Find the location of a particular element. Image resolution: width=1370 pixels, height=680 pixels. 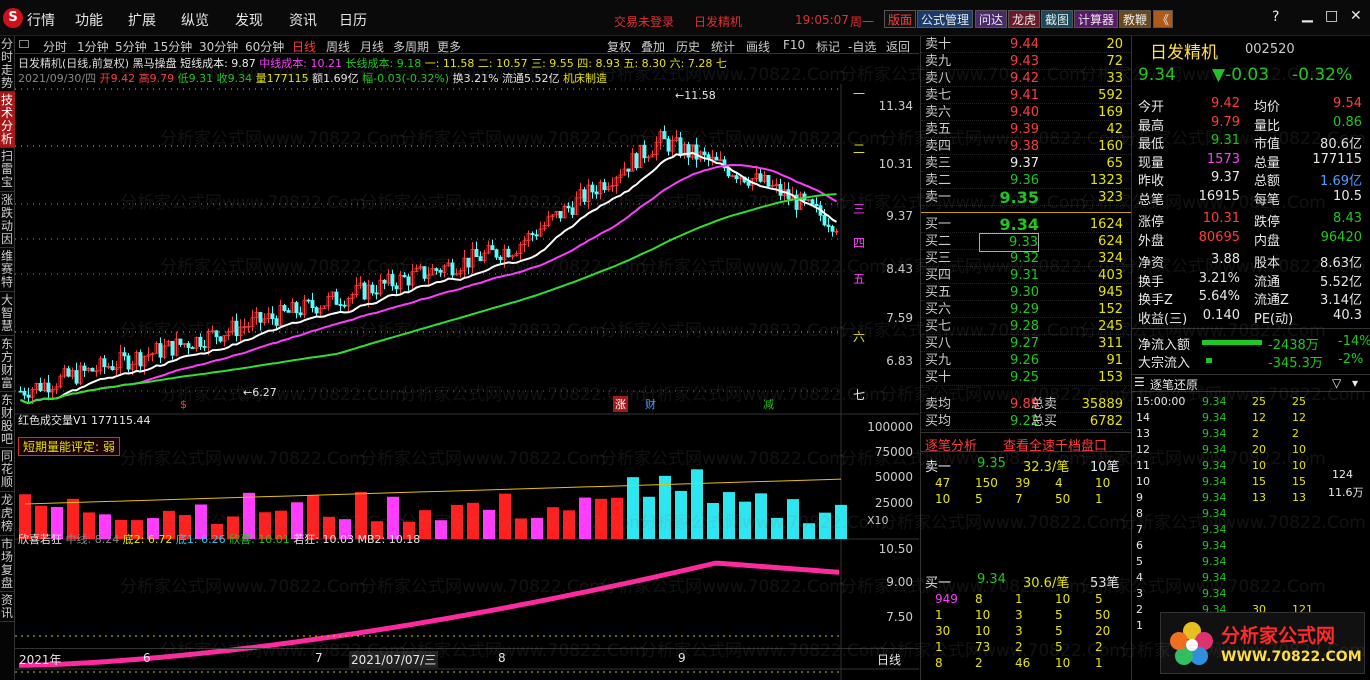

period-more: 更多 is located at coordinates (449, 46).